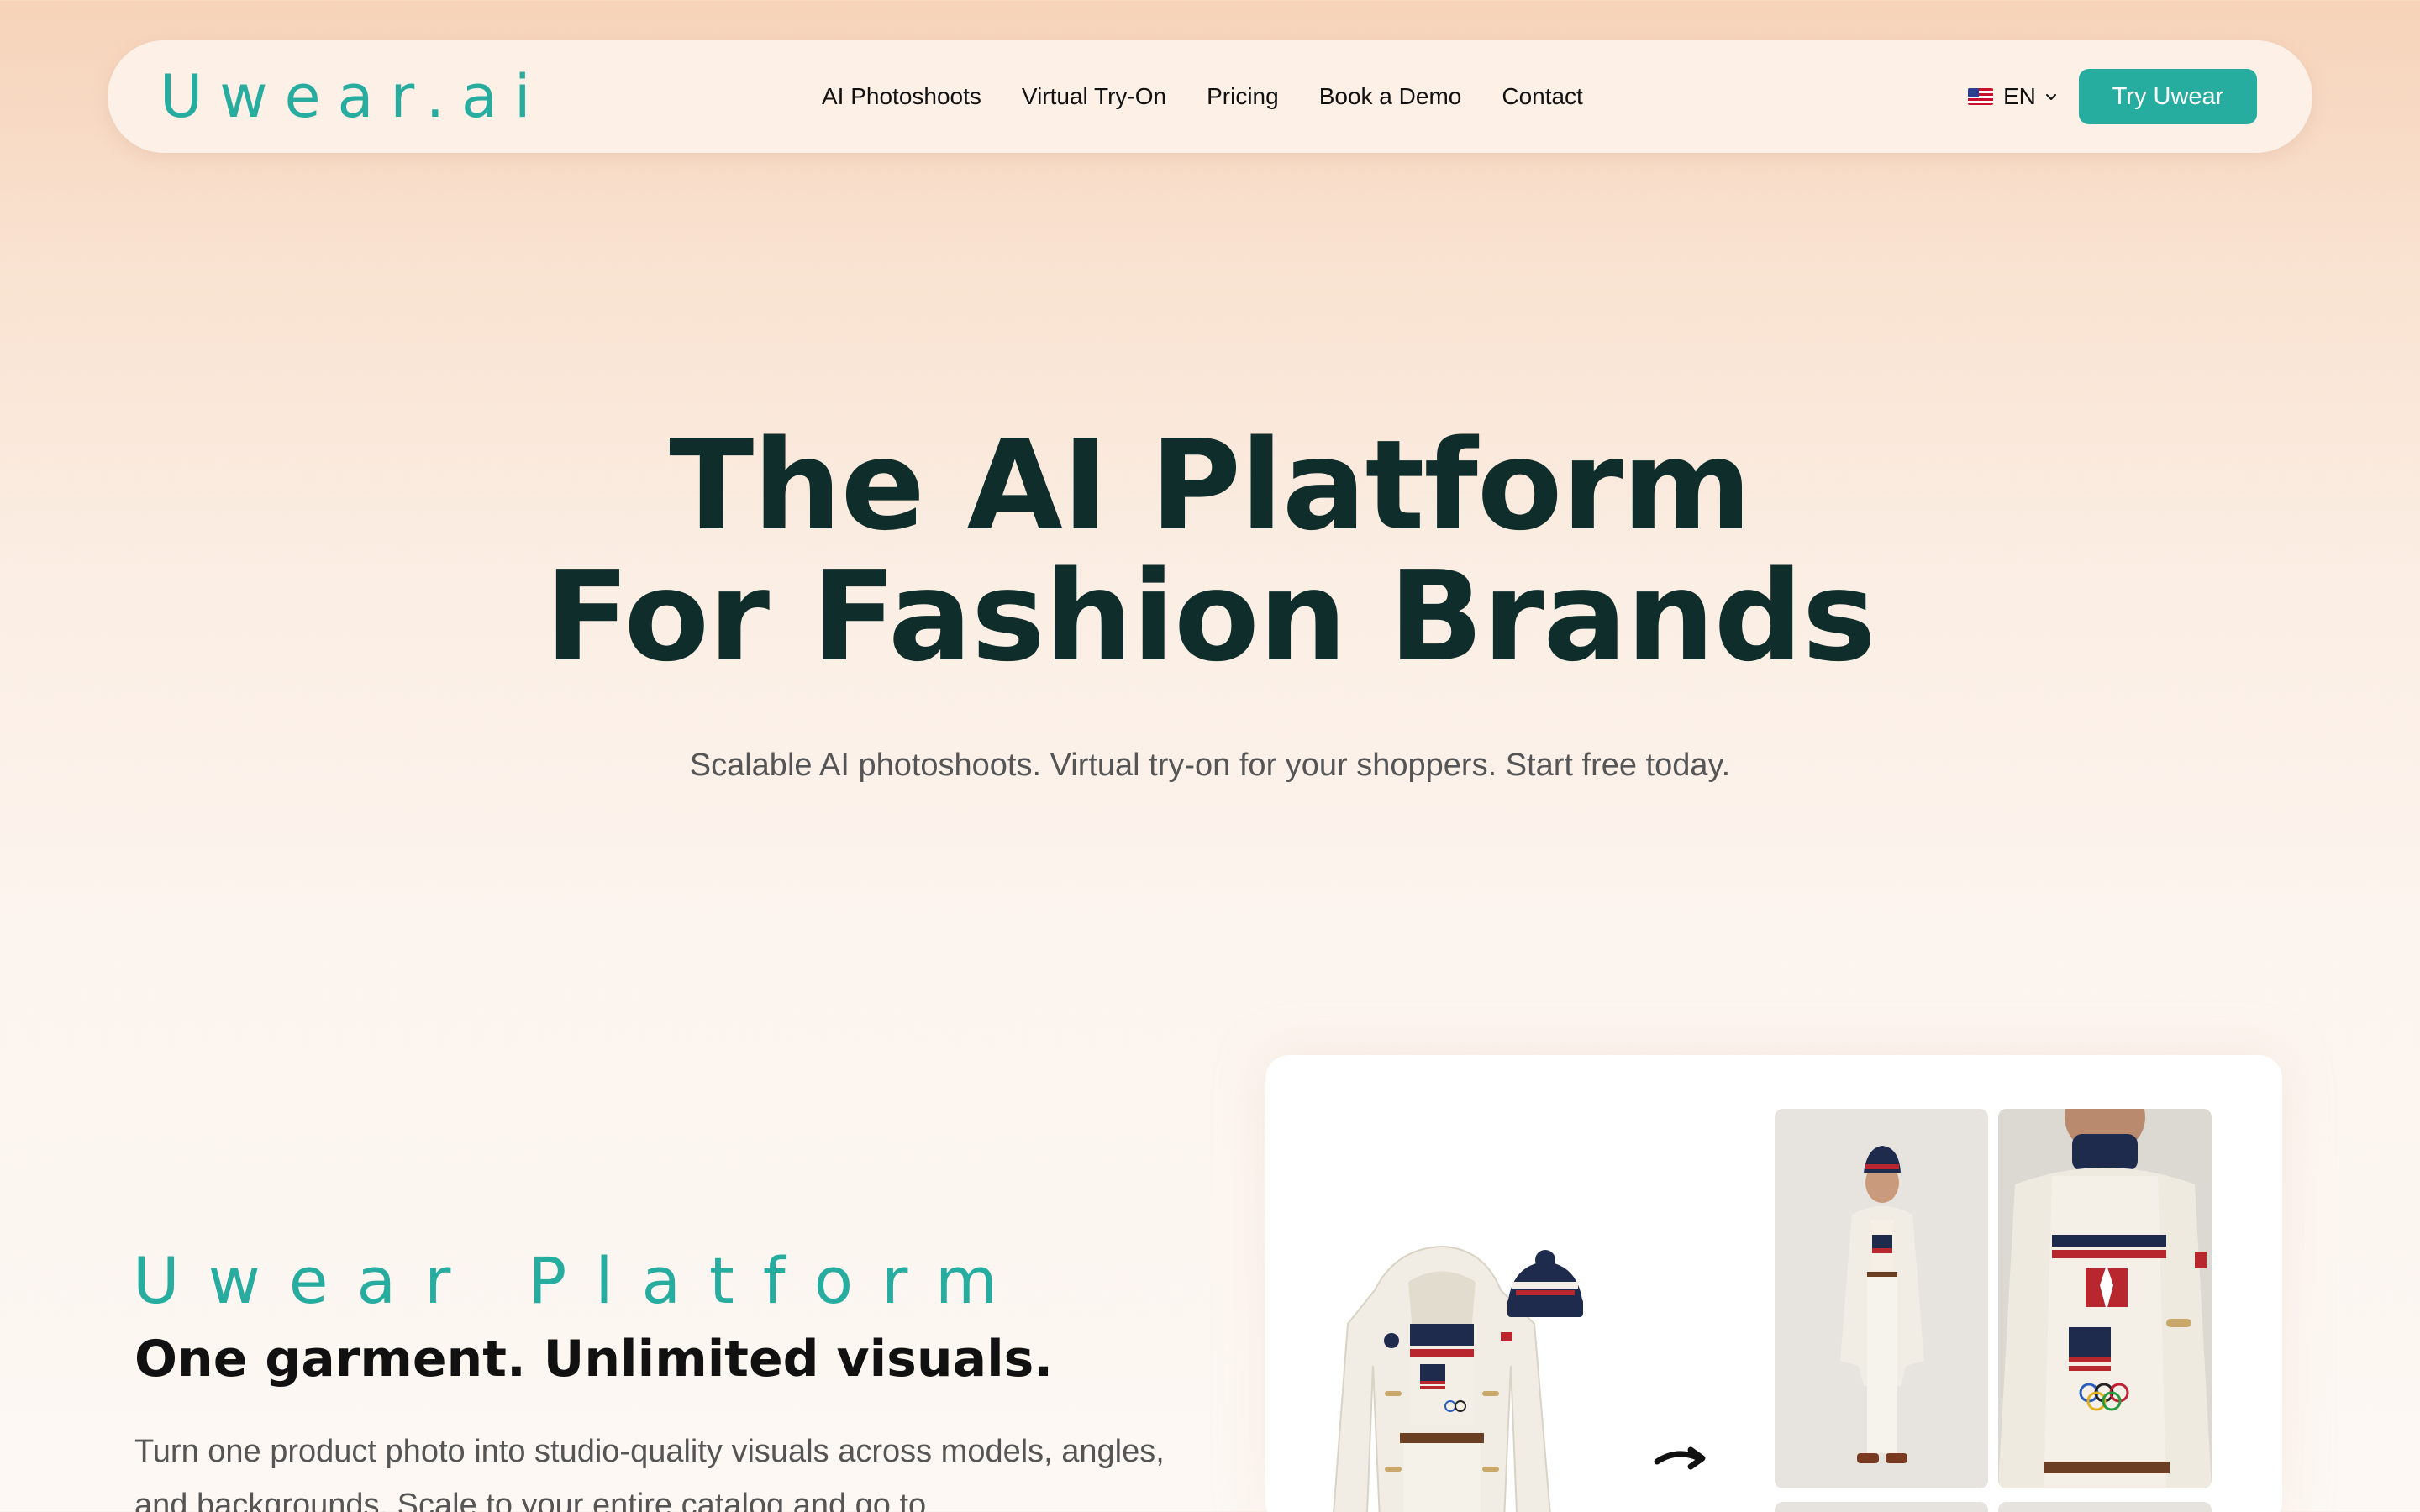 This screenshot has width=2420, height=1512. What do you see at coordinates (1458, 1378) in the screenshot?
I see `product-flatlay-image` at bounding box center [1458, 1378].